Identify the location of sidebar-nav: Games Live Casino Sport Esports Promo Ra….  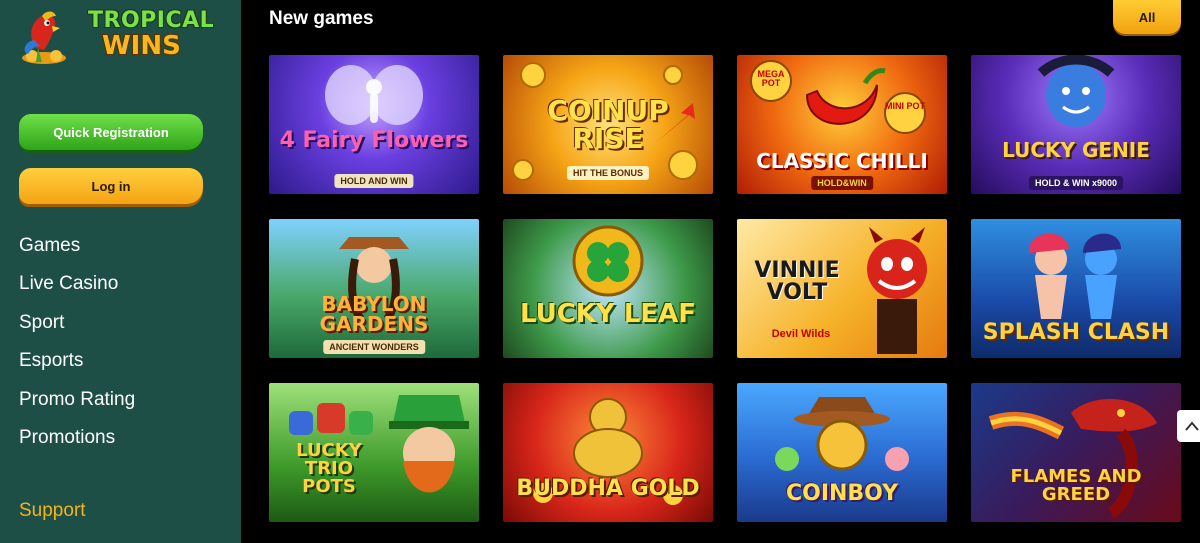
(77, 350).